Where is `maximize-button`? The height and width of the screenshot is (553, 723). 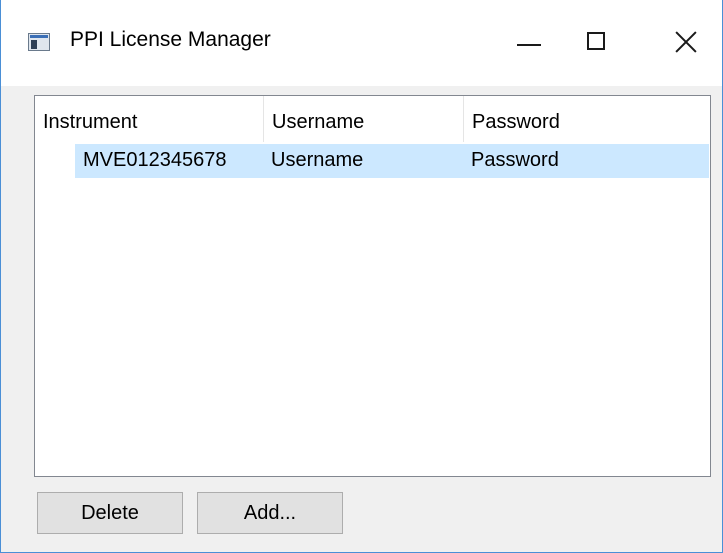 maximize-button is located at coordinates (598, 43).